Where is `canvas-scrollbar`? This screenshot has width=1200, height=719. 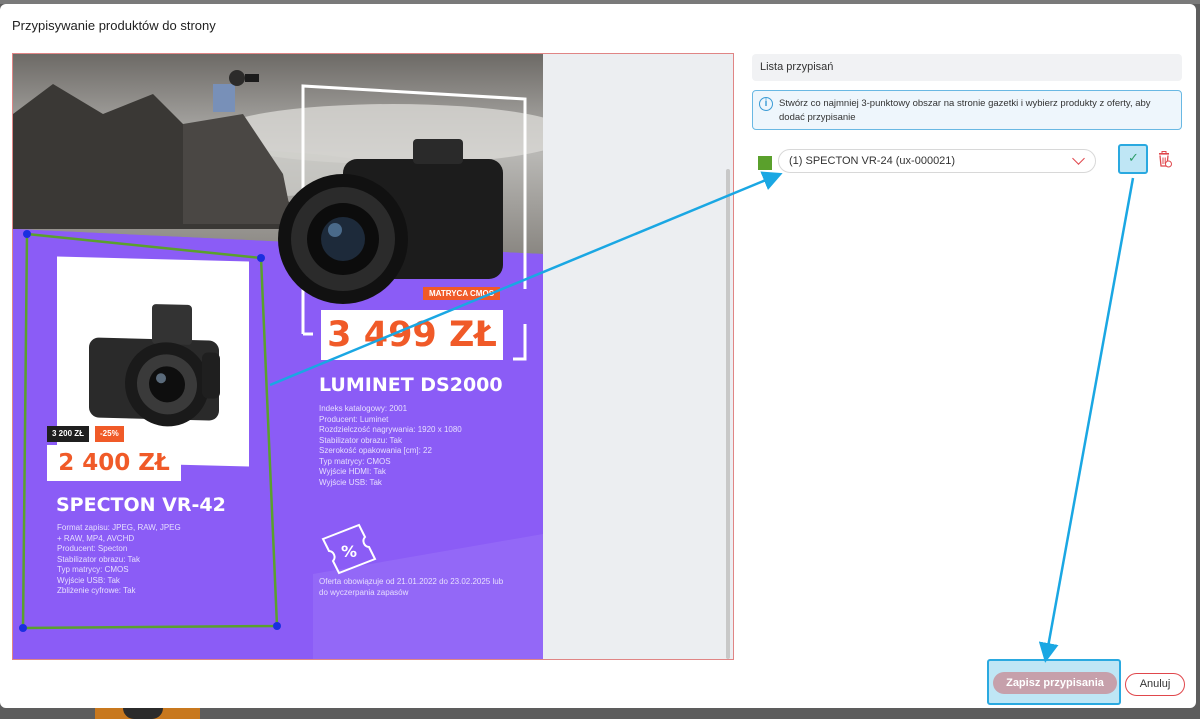
canvas-scrollbar is located at coordinates (728, 414).